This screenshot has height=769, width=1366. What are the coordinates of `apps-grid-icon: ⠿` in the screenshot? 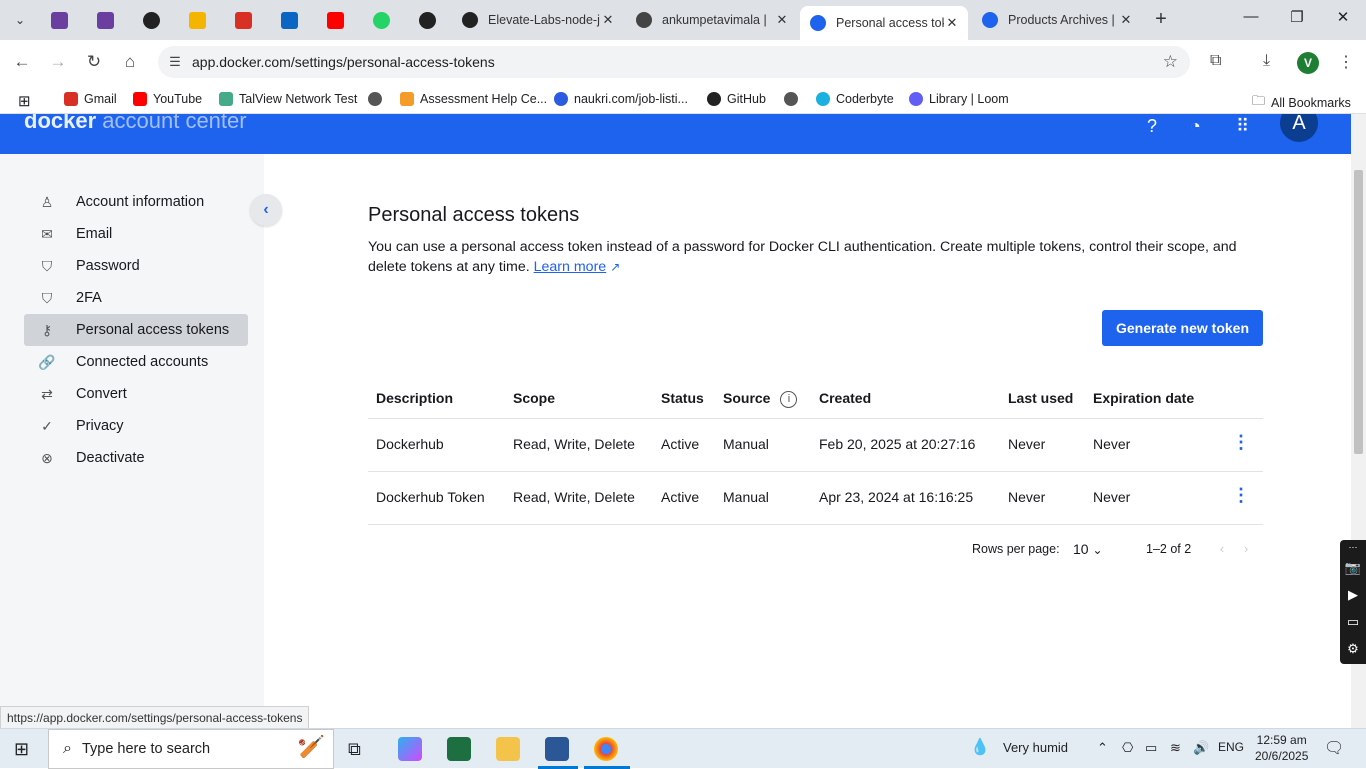 It's located at (1242, 126).